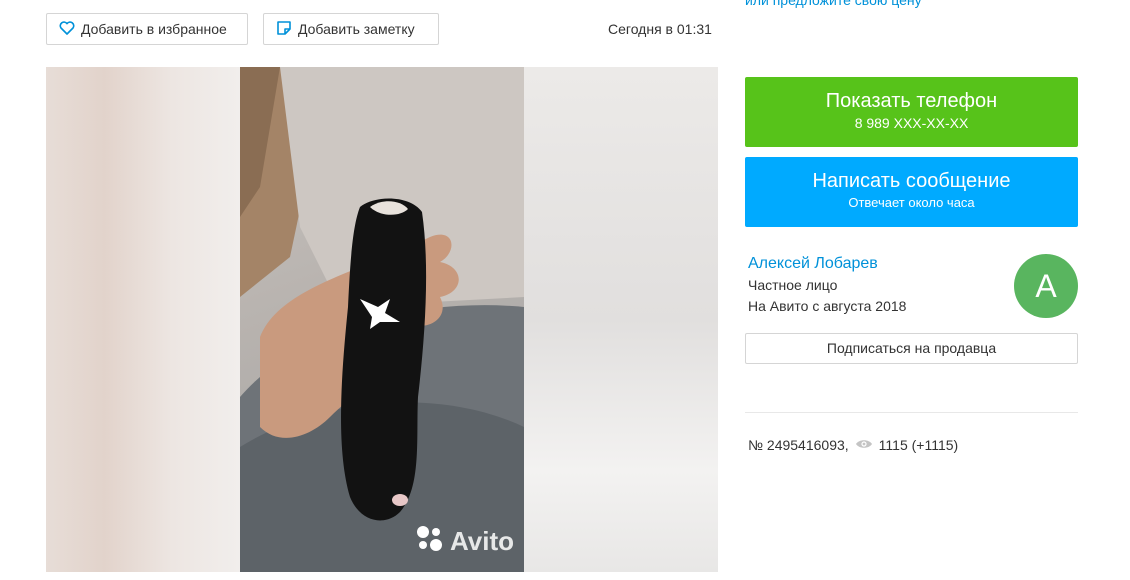  I want to click on gallery-blur-right, so click(621, 319).